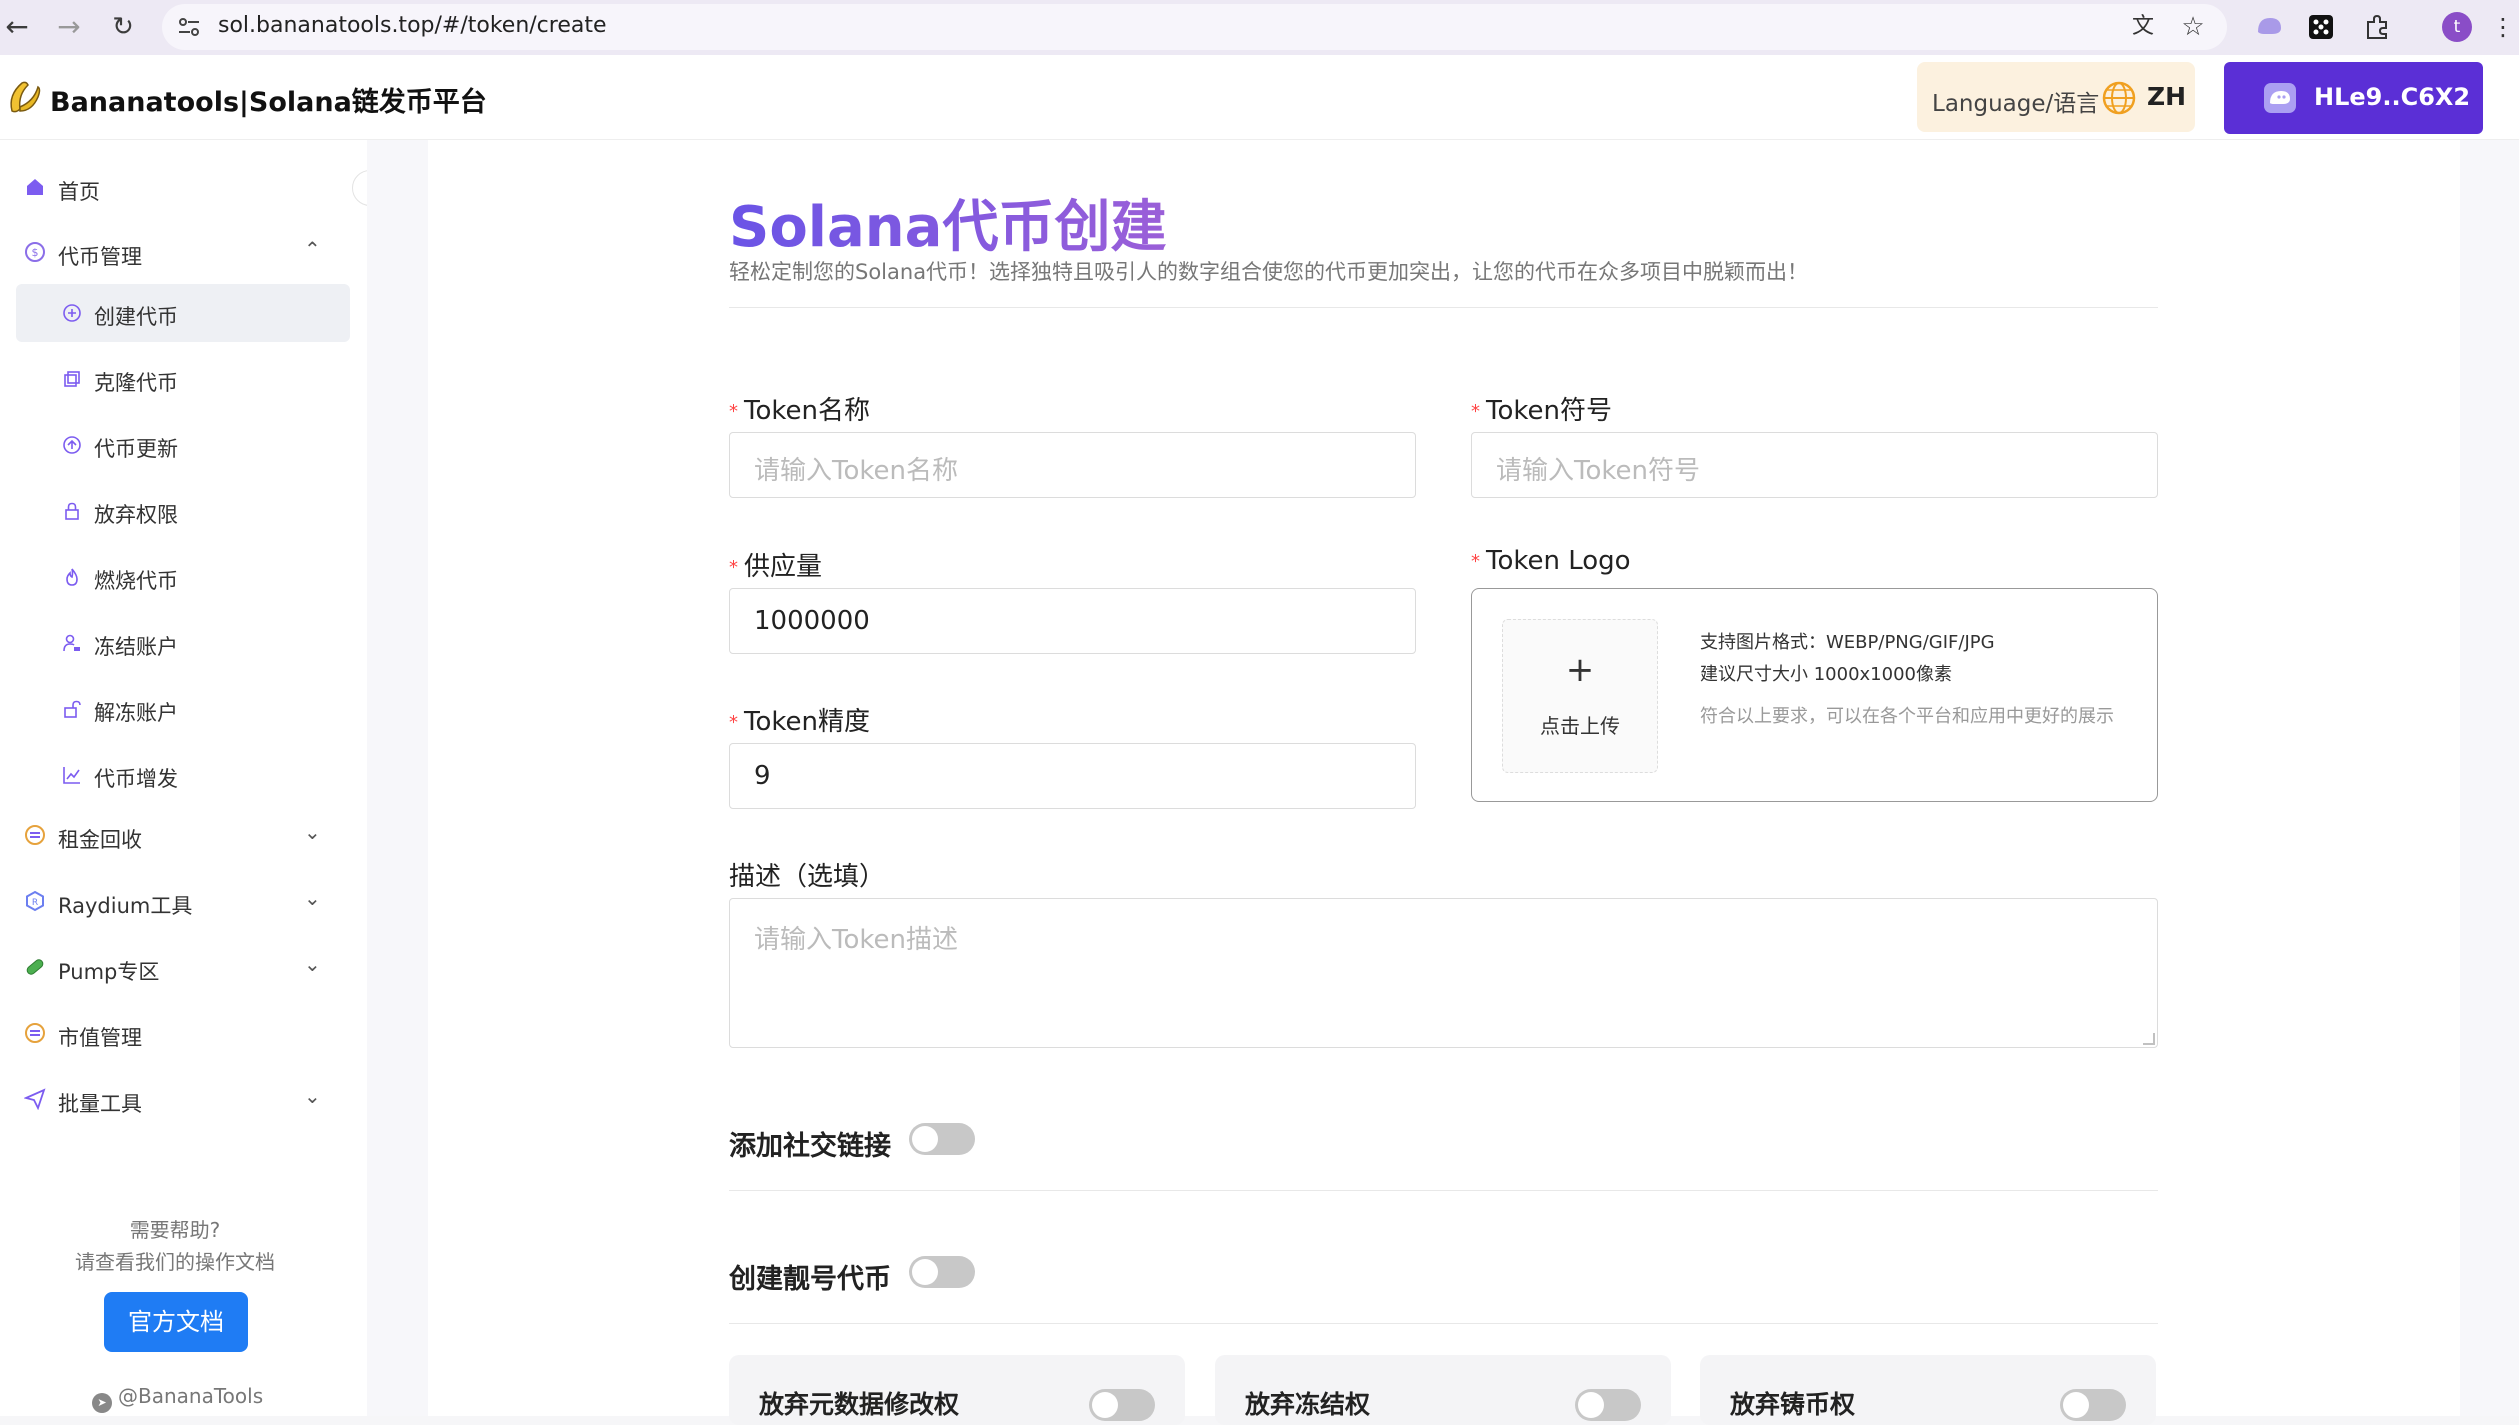 This screenshot has width=2519, height=1425. Describe the element at coordinates (2280, 98) in the screenshot. I see `phantom-wallet-icon` at that location.